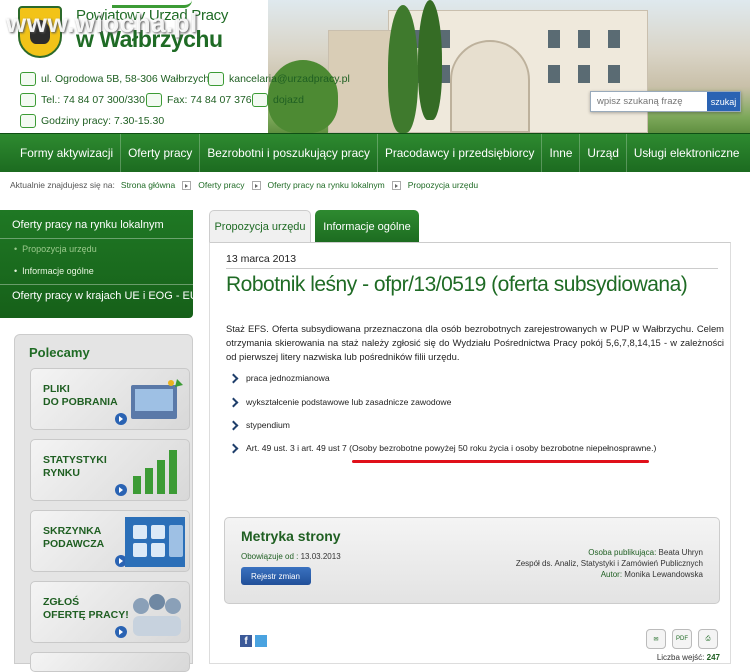  I want to click on nav-bezrobotni: Bezrobotni i poszukujący pracy, so click(289, 153).